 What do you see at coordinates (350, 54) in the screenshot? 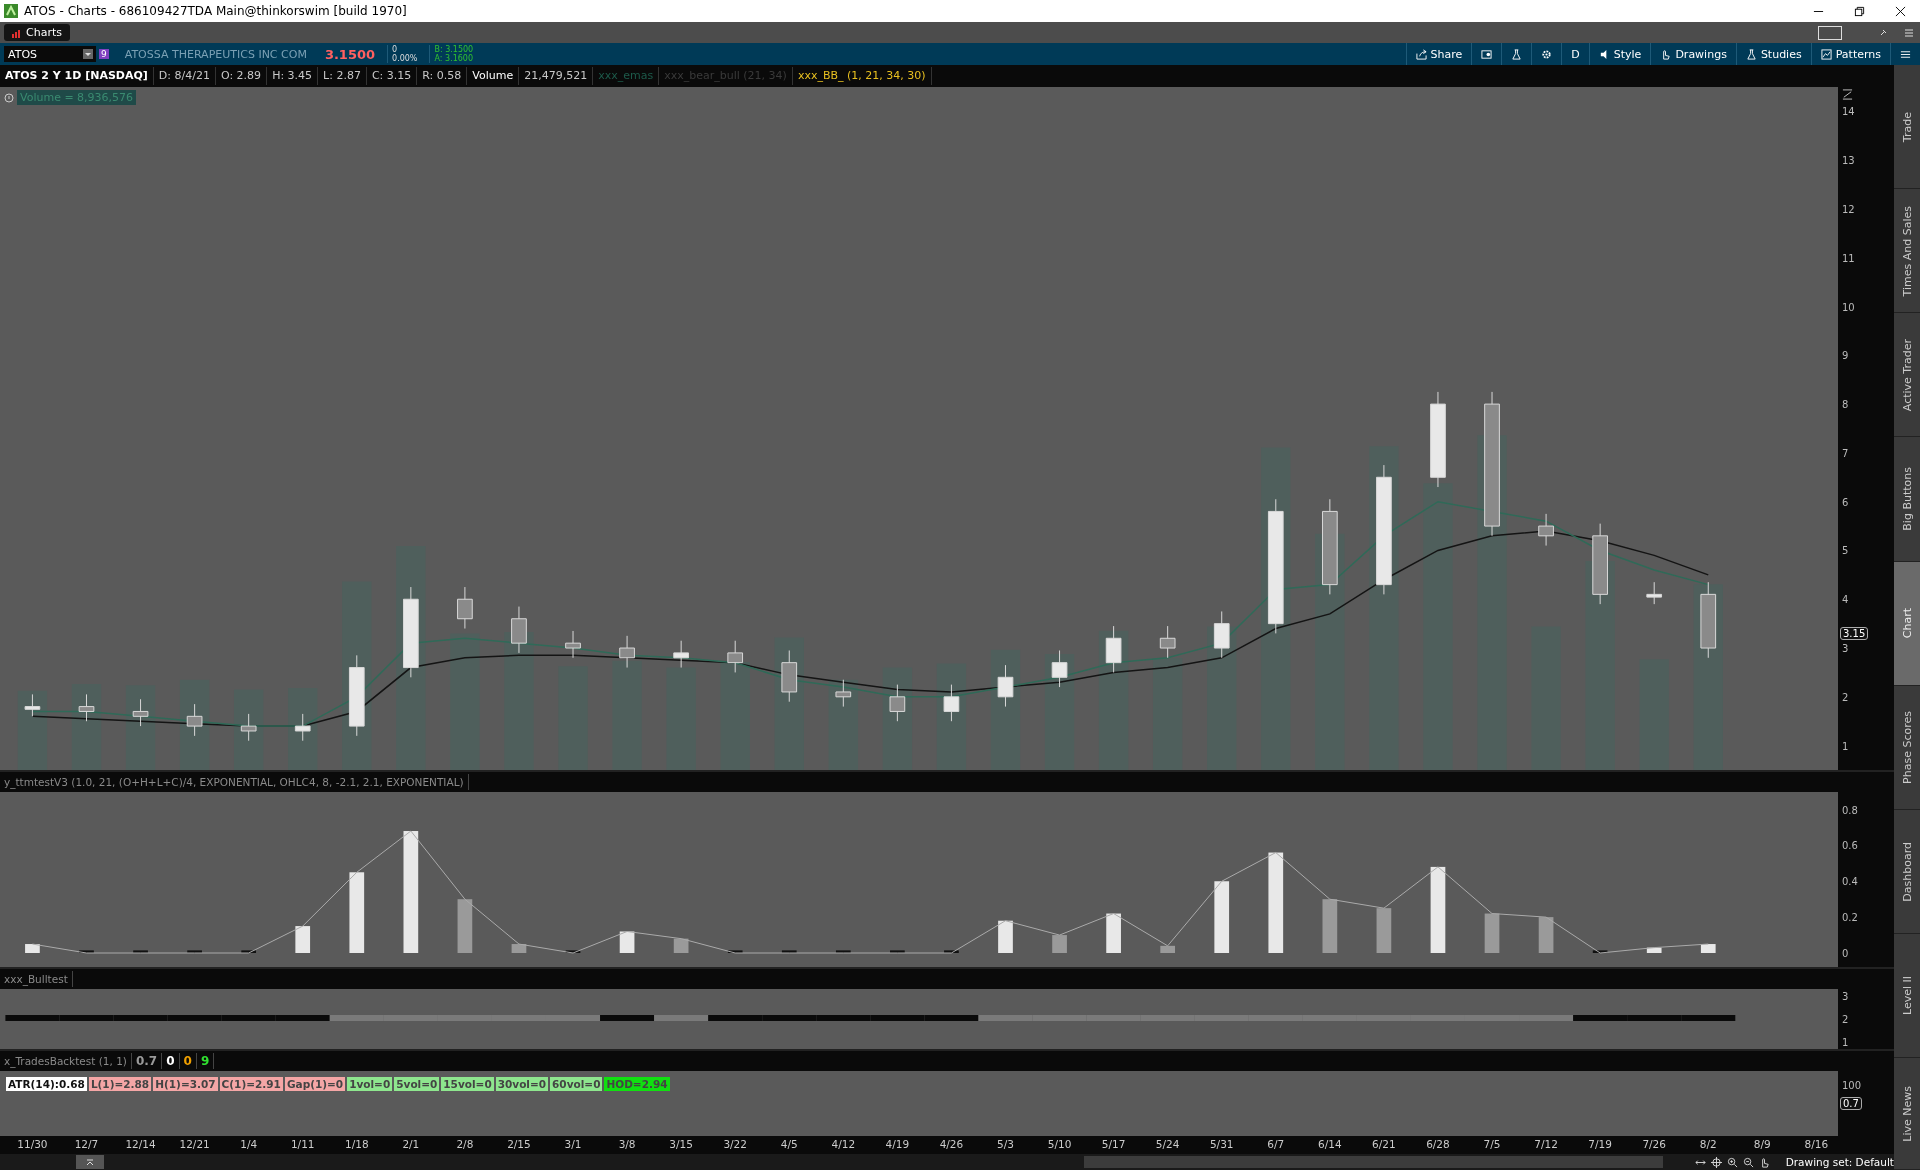
I see `last-price: 3.1500` at bounding box center [350, 54].